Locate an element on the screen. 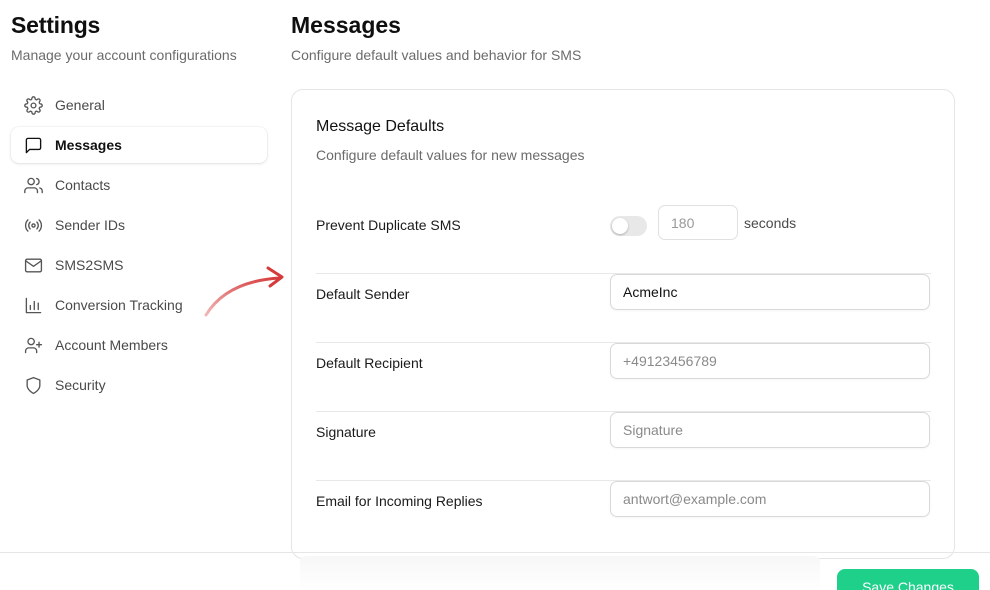  card-title: Message Defaults is located at coordinates (380, 126).